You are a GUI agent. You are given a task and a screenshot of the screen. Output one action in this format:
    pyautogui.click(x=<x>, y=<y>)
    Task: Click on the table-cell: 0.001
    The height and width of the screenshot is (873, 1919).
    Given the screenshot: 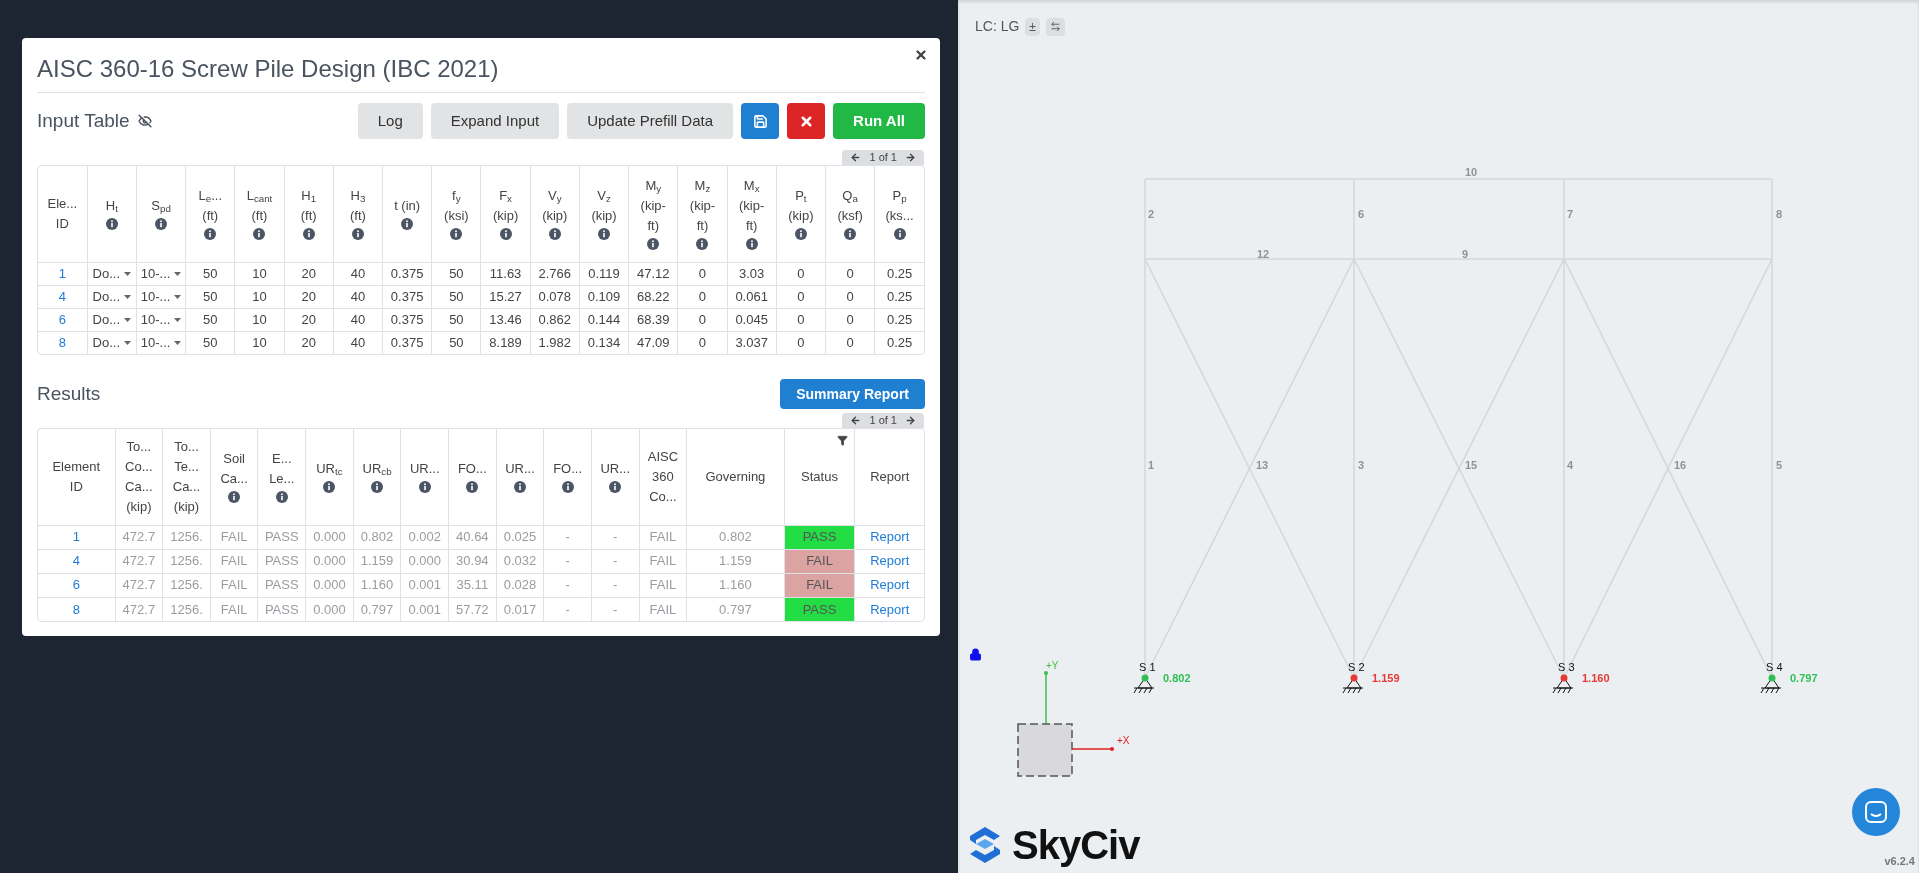 What is the action you would take?
    pyautogui.click(x=424, y=585)
    